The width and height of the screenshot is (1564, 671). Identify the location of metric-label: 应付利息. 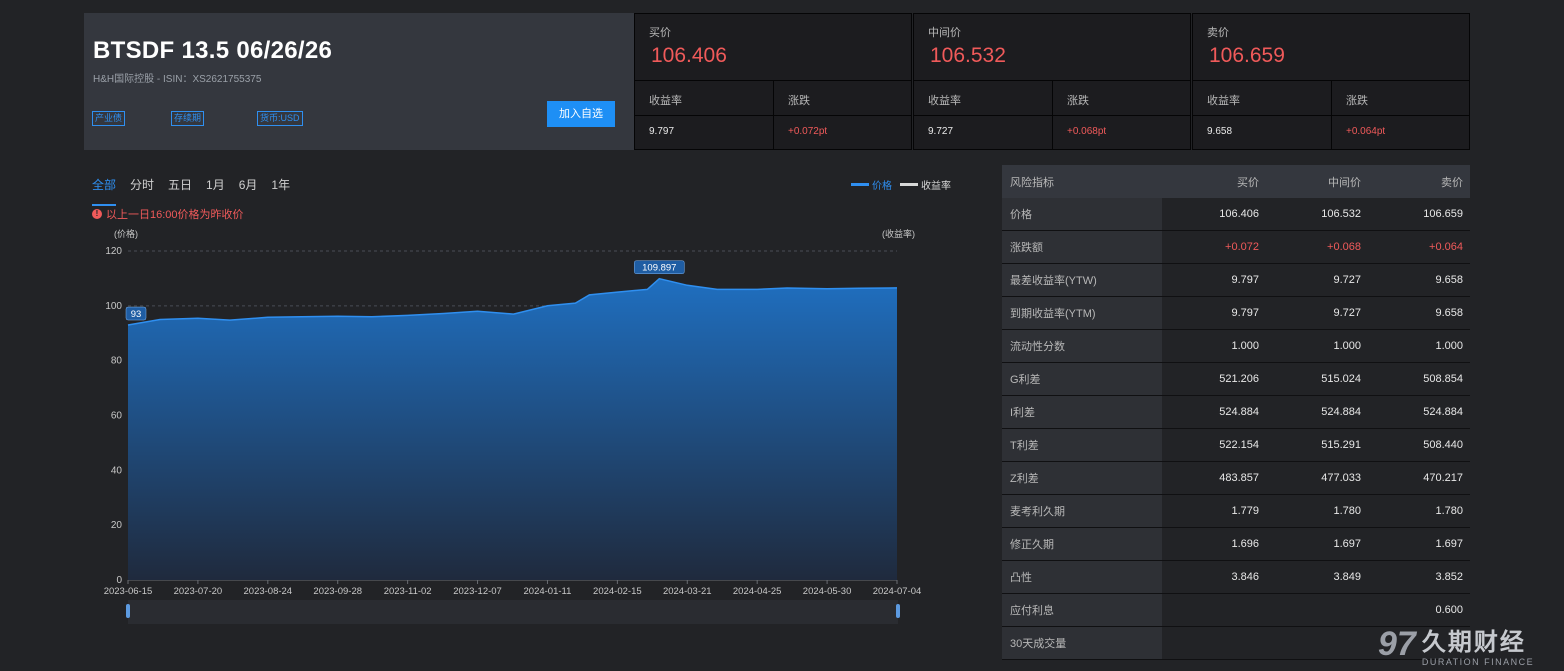
(1082, 610).